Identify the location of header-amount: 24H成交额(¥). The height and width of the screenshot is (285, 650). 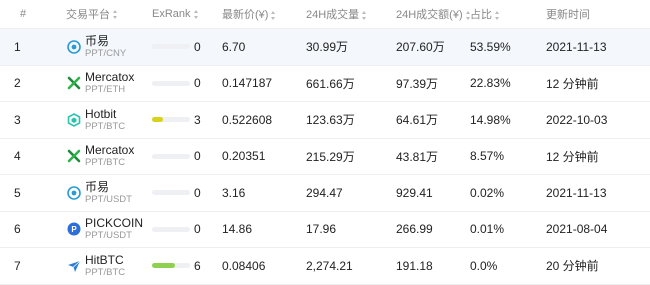
(433, 14).